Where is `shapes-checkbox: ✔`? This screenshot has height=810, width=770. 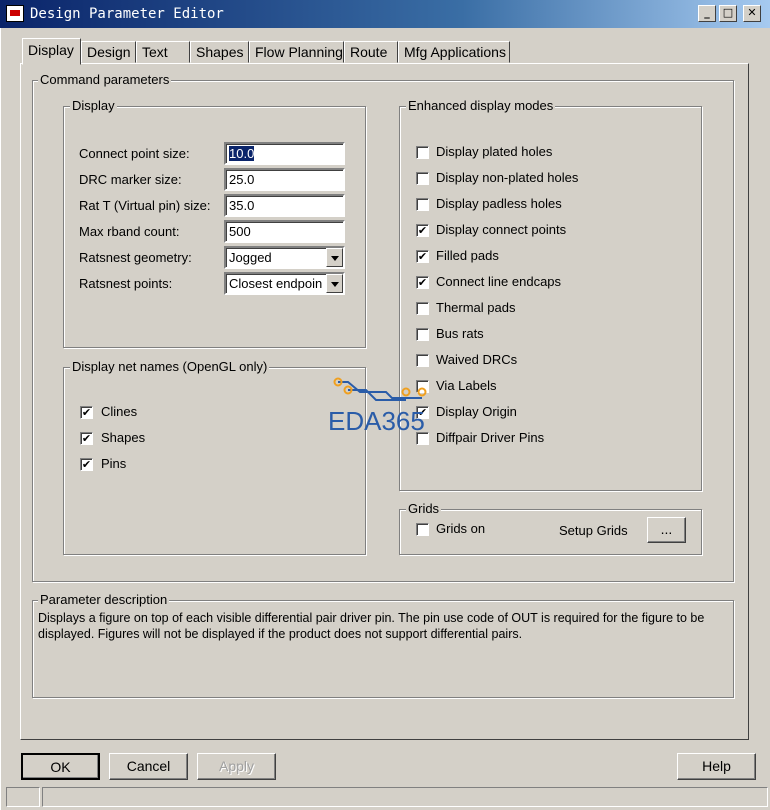 shapes-checkbox: ✔ is located at coordinates (86, 438).